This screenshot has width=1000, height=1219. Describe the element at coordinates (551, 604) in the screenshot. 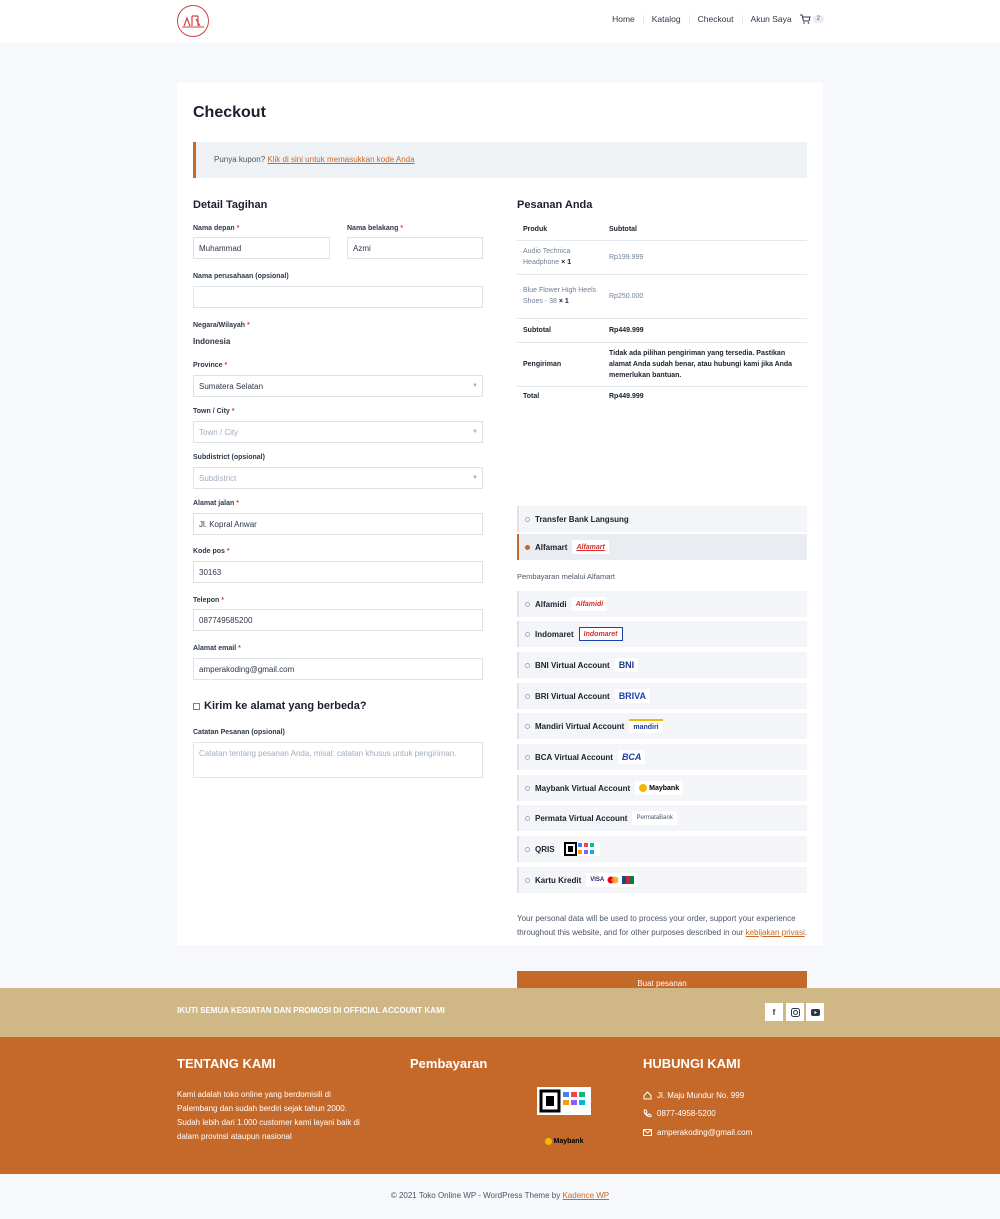

I see `payment-label: Alfamidi` at that location.